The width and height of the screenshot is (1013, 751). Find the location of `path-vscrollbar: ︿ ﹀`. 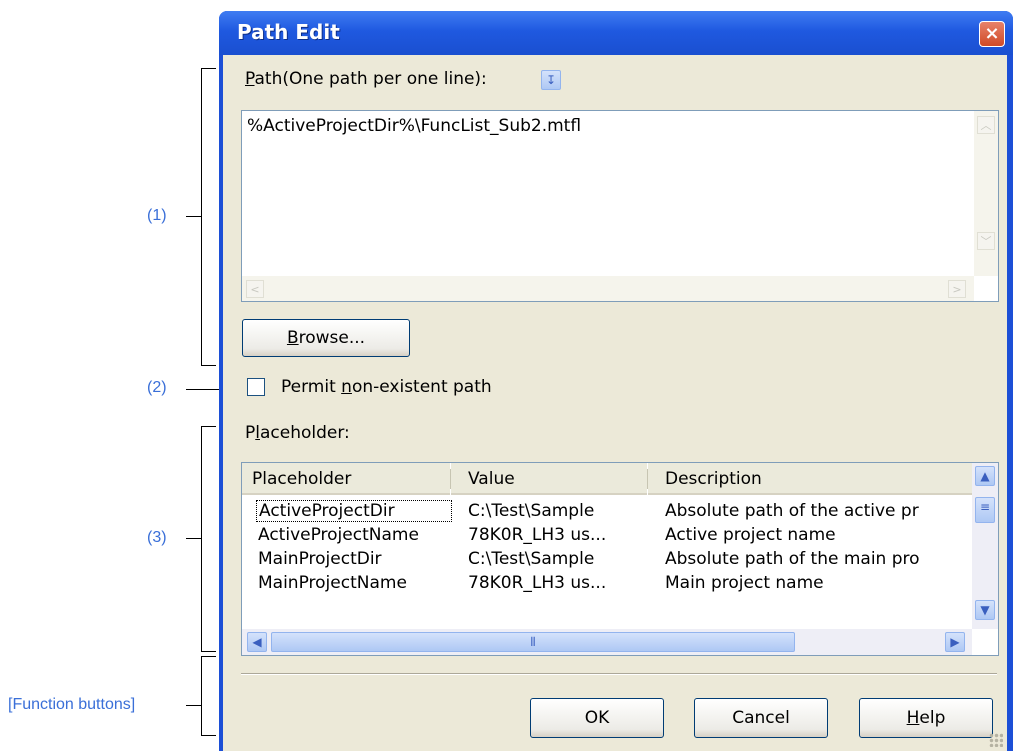

path-vscrollbar: ︿ ﹀ is located at coordinates (986, 193).